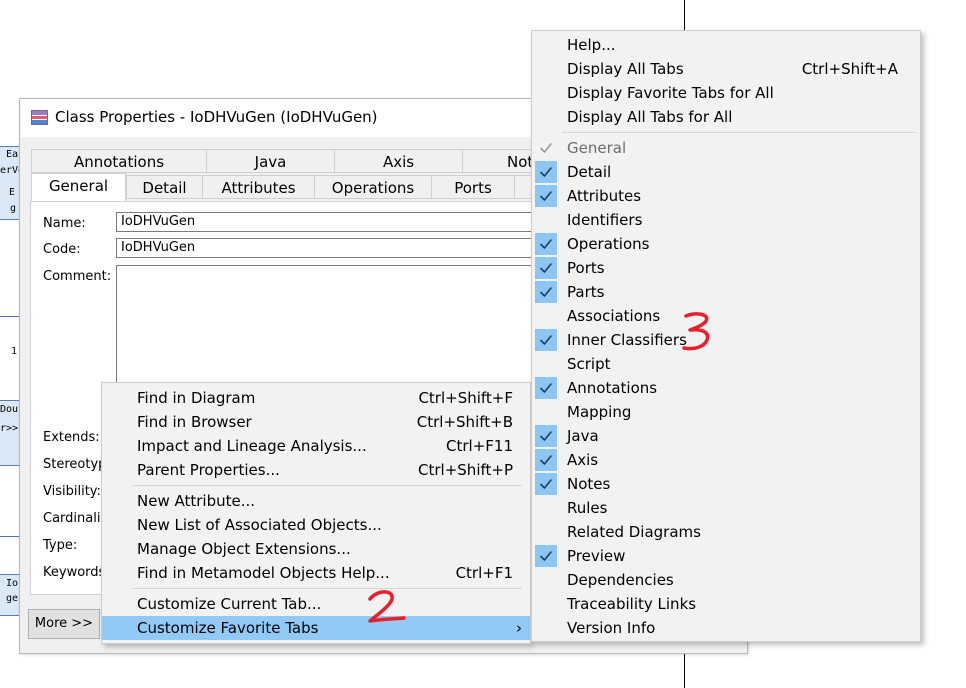  What do you see at coordinates (726, 292) in the screenshot?
I see `menu-item-tab-parts: Parts` at bounding box center [726, 292].